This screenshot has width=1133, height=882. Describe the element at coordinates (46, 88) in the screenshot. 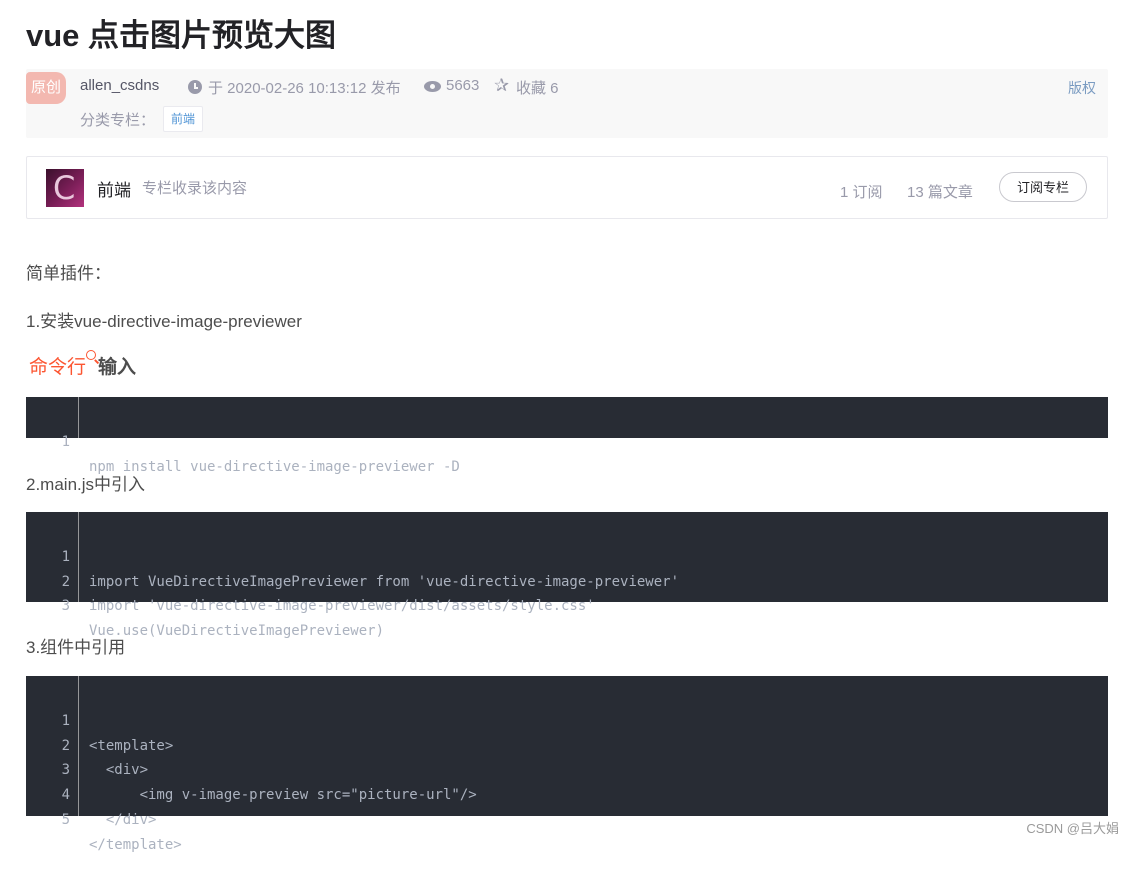

I see `original-badge: 原创` at that location.